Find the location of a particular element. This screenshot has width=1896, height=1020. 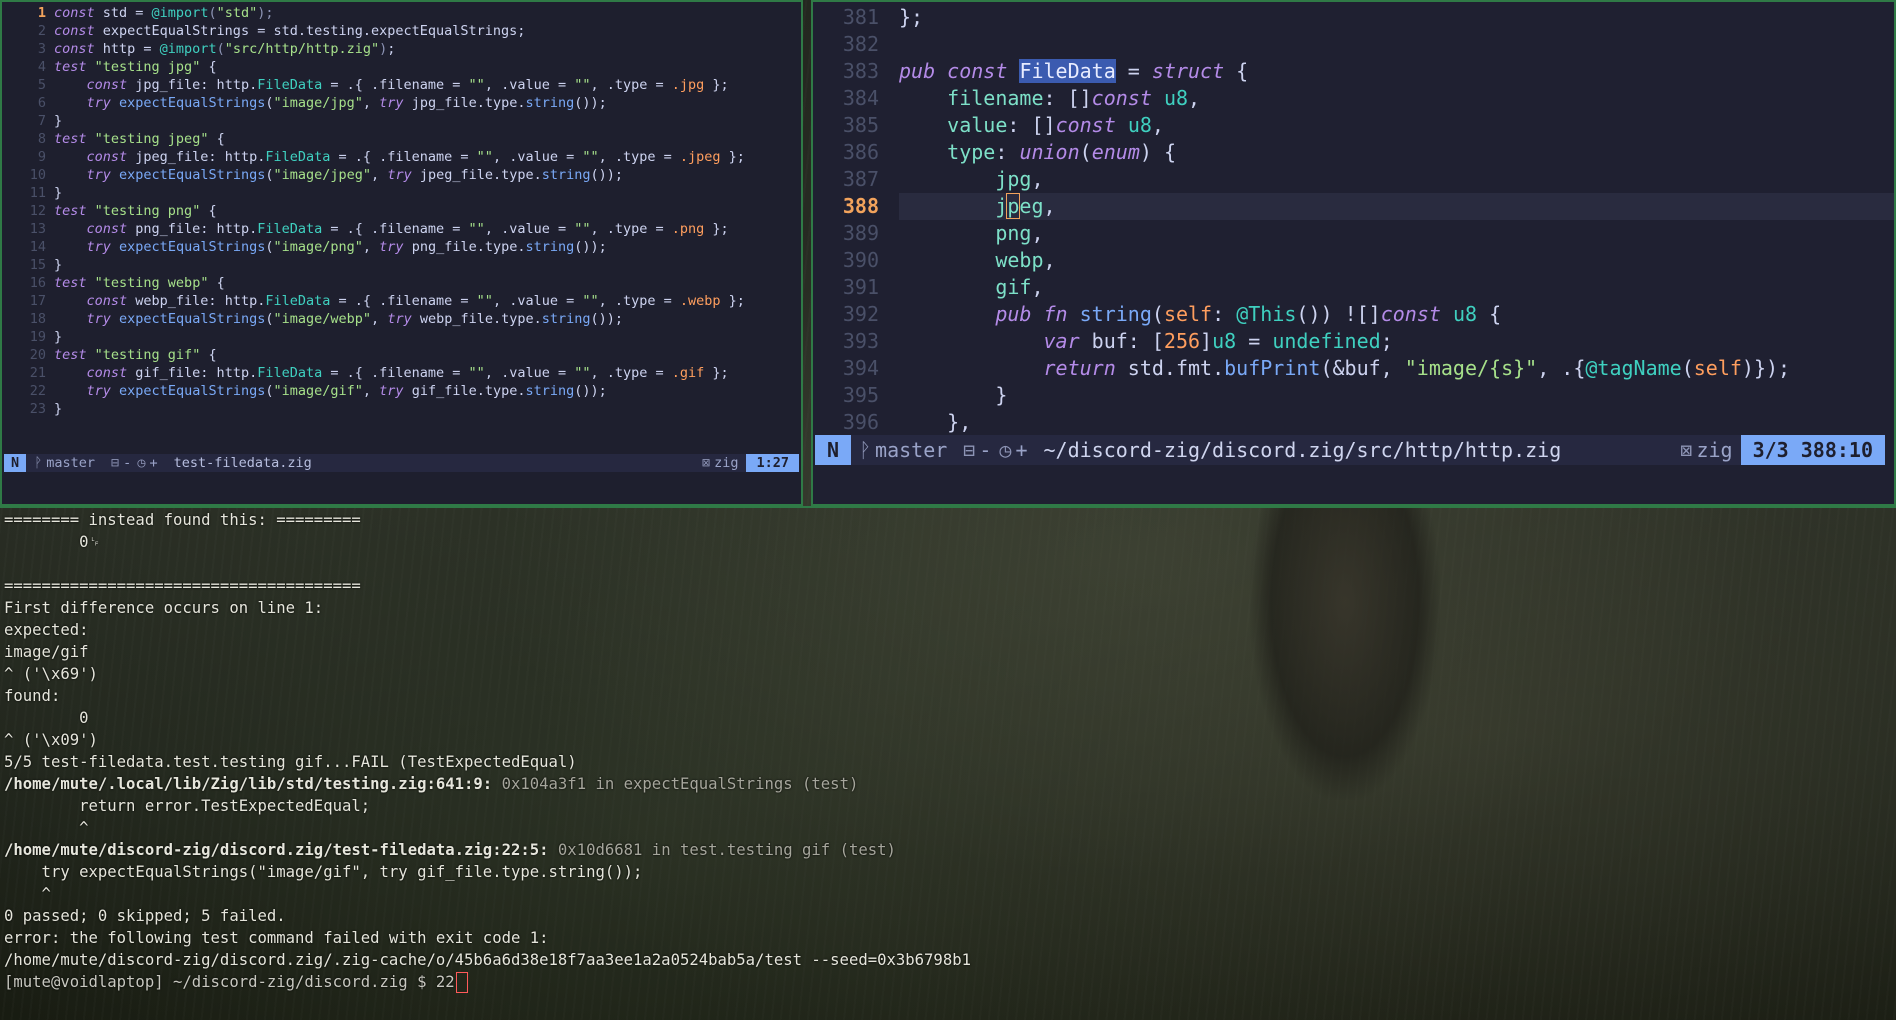

code-line: 23} is located at coordinates (401, 409).